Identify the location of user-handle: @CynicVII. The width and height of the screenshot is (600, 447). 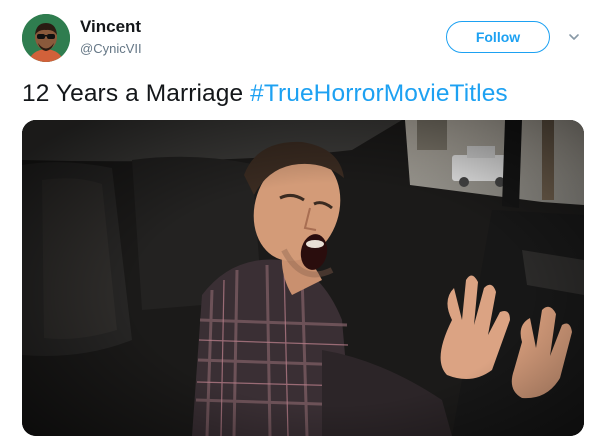
(111, 48).